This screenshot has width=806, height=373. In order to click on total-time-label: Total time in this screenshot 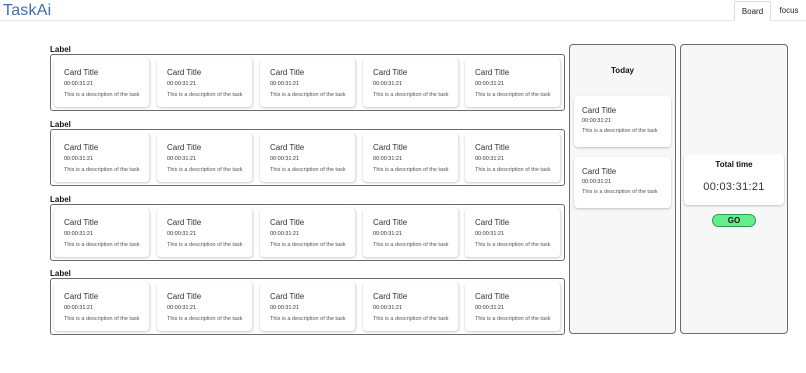, I will do `click(734, 164)`.